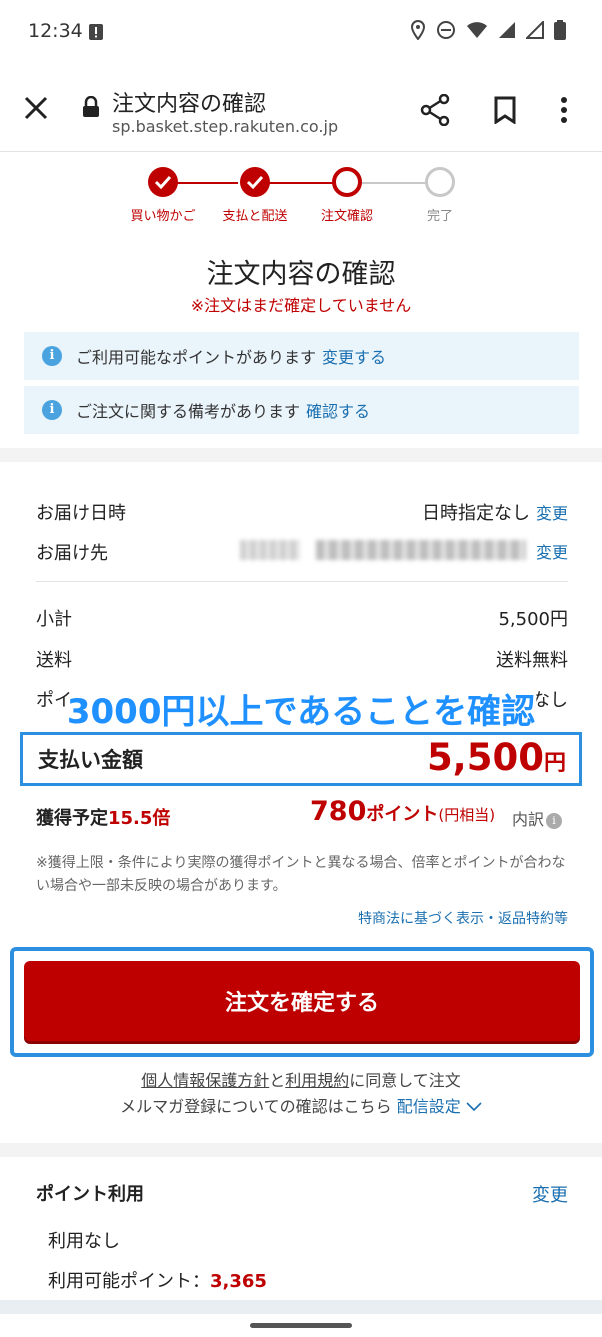 The width and height of the screenshot is (602, 1337). What do you see at coordinates (405, 1080) in the screenshot?
I see `agree-suffix: に同意して注文` at bounding box center [405, 1080].